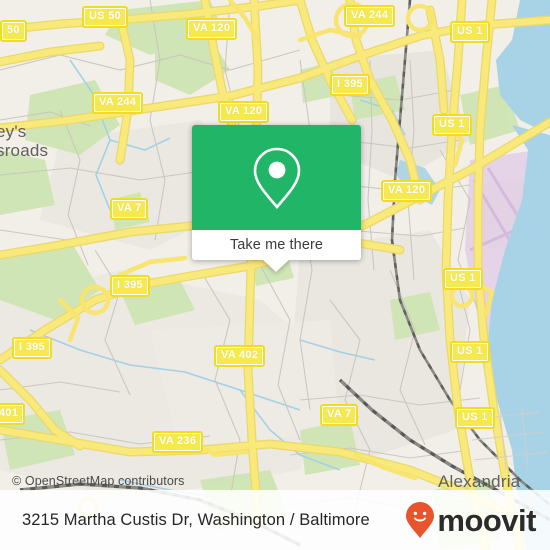  What do you see at coordinates (276, 265) in the screenshot?
I see `popup-pointer-tail` at bounding box center [276, 265].